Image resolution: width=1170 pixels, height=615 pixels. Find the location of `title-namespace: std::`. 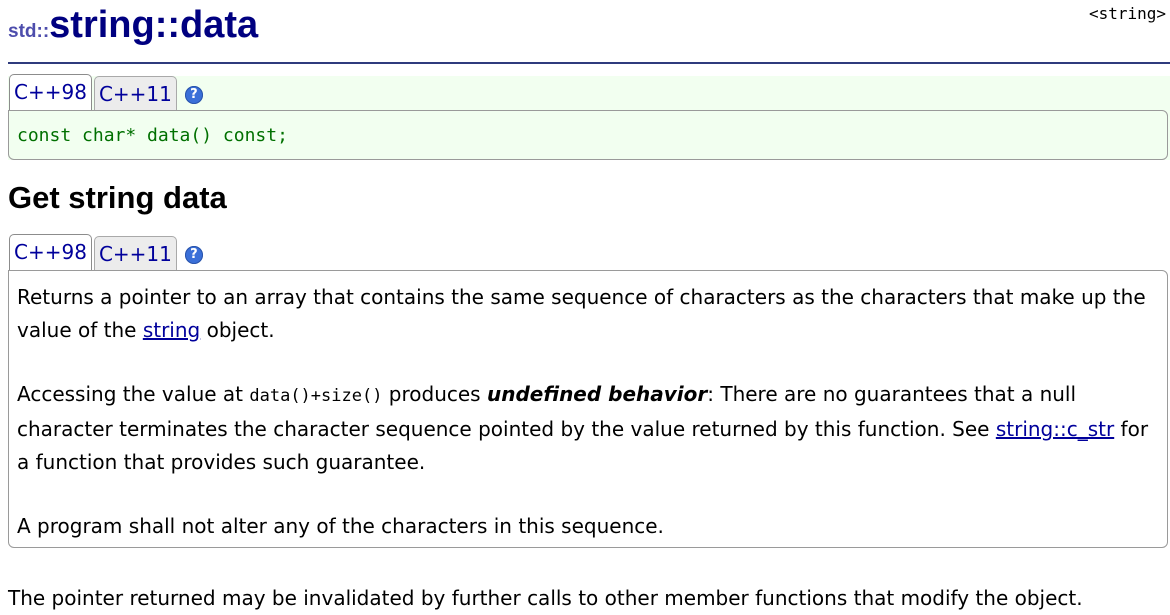

title-namespace: std:: is located at coordinates (29, 31).